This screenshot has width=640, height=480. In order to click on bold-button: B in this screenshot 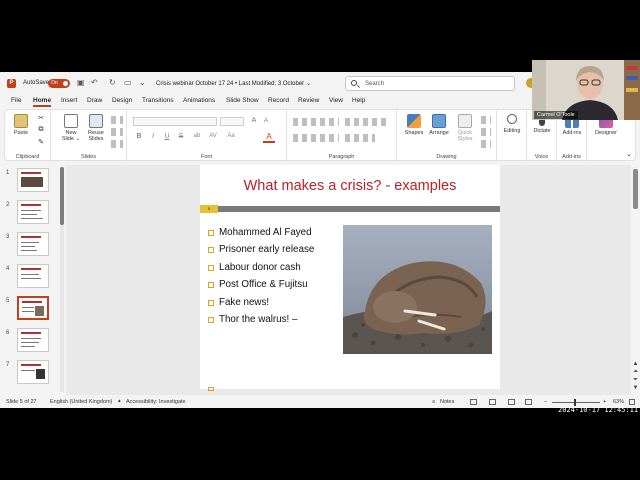, I will do `click(139, 136)`.